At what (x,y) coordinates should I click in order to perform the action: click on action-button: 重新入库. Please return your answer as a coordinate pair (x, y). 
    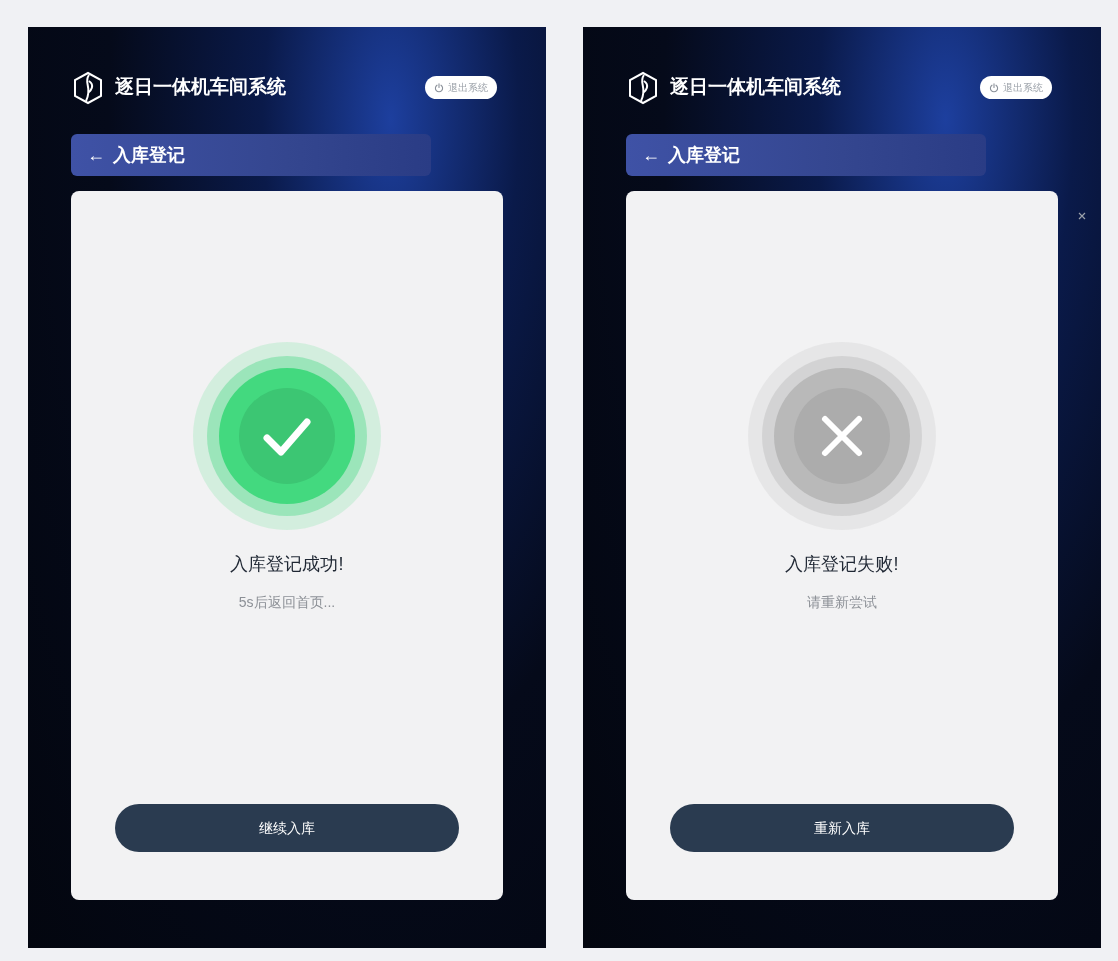
    Looking at the image, I should click on (842, 828).